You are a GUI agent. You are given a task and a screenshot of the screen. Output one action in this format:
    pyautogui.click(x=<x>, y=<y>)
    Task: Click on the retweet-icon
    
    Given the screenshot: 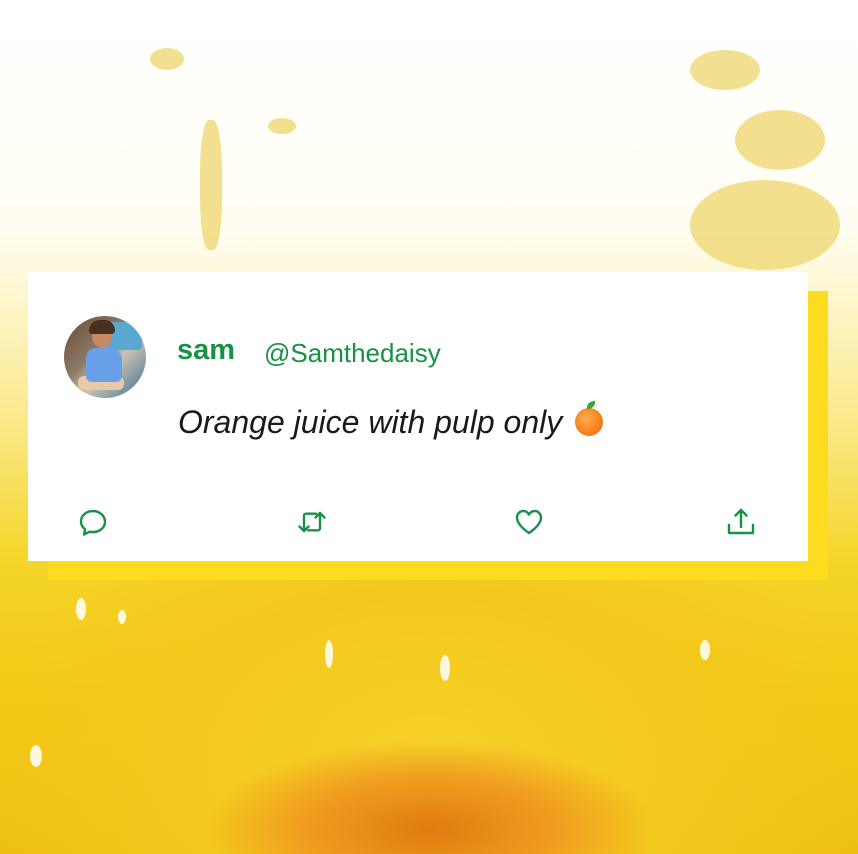 What is the action you would take?
    pyautogui.click(x=312, y=522)
    